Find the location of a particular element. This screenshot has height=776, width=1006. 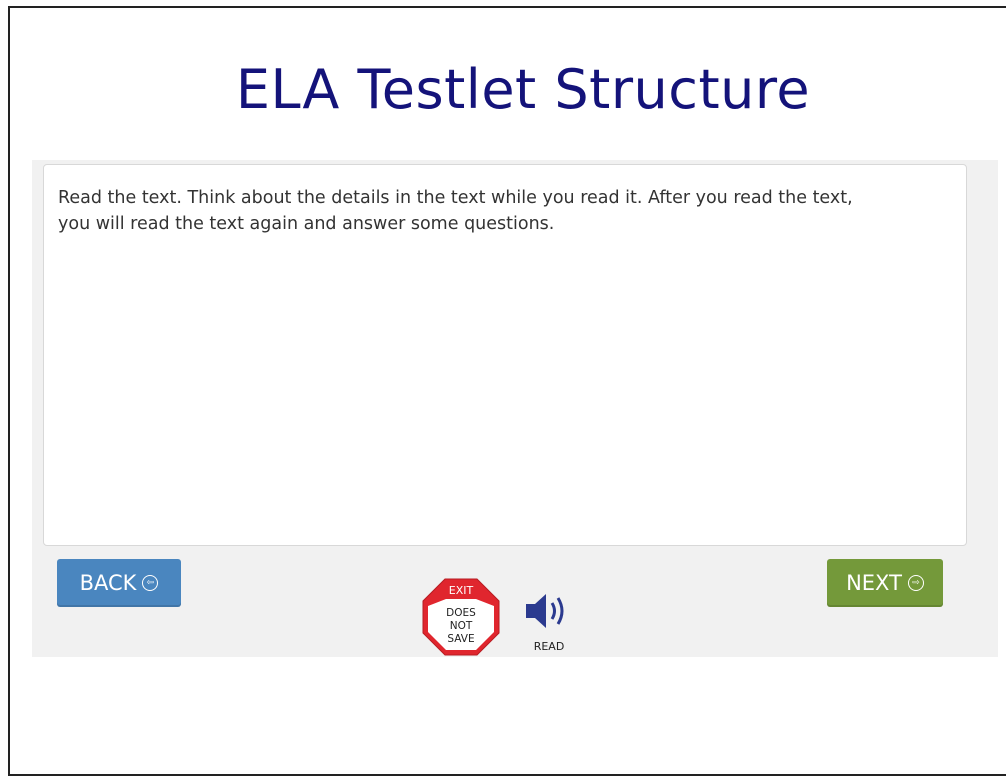

exit-line-2: NOT is located at coordinates (461, 626).